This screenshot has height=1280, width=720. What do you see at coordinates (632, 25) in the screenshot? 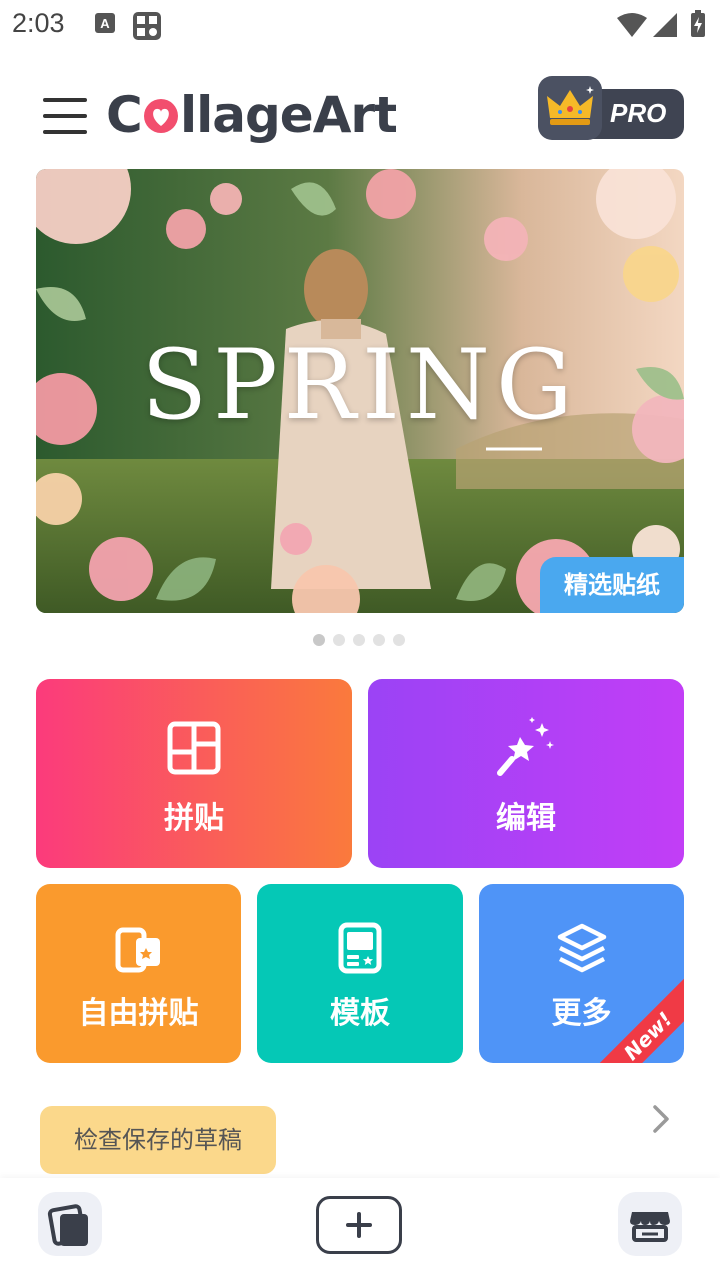
I see `wifi-icon` at bounding box center [632, 25].